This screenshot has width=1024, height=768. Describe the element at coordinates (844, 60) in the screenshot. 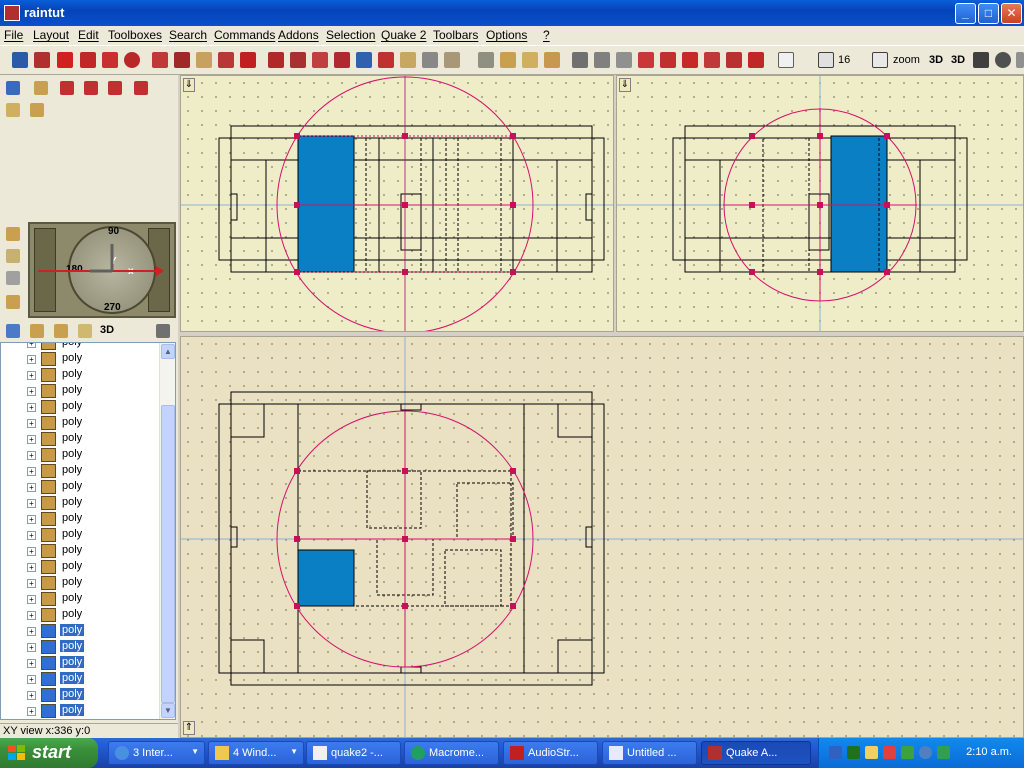

I see `grid-size-value: 16` at that location.